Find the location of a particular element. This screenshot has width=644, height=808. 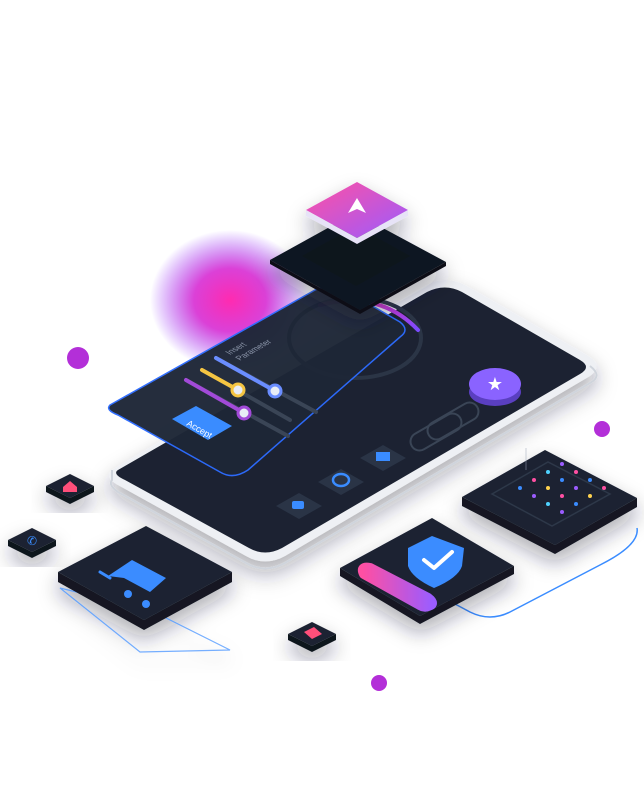

star-button: ★ is located at coordinates (495, 387).